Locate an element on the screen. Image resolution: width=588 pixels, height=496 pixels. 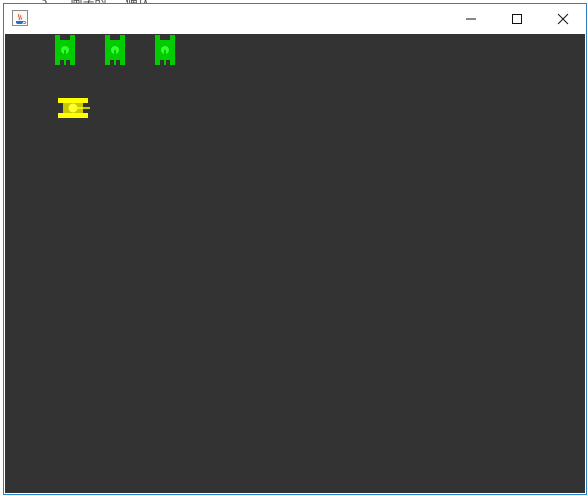
maximize-button is located at coordinates (517, 19).